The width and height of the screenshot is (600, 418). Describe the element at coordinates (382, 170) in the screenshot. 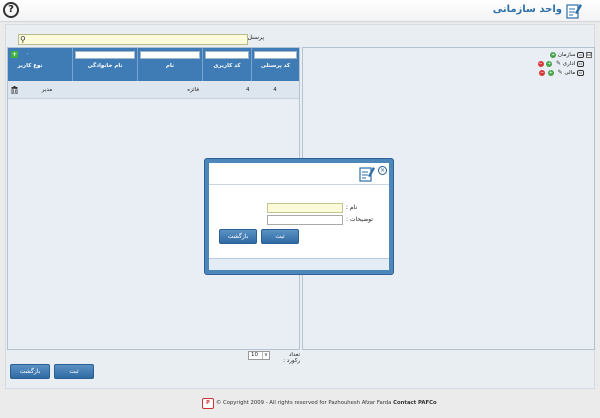

I see `close-icon: ×` at that location.